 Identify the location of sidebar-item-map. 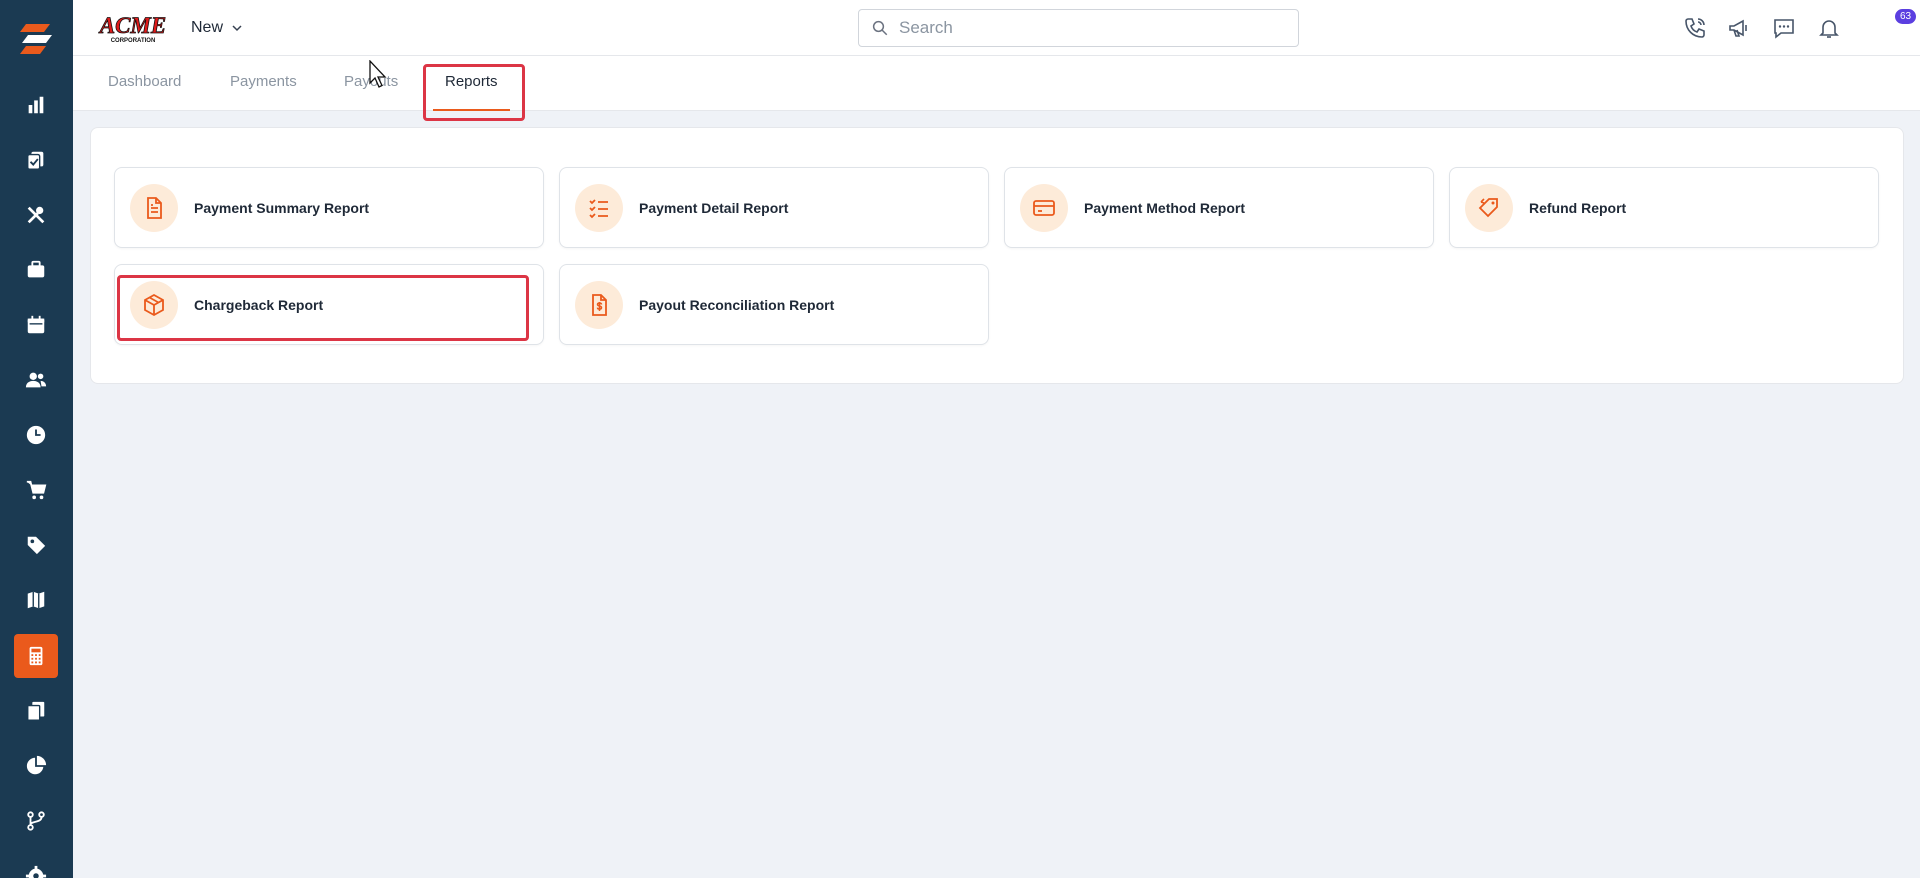
(36, 600).